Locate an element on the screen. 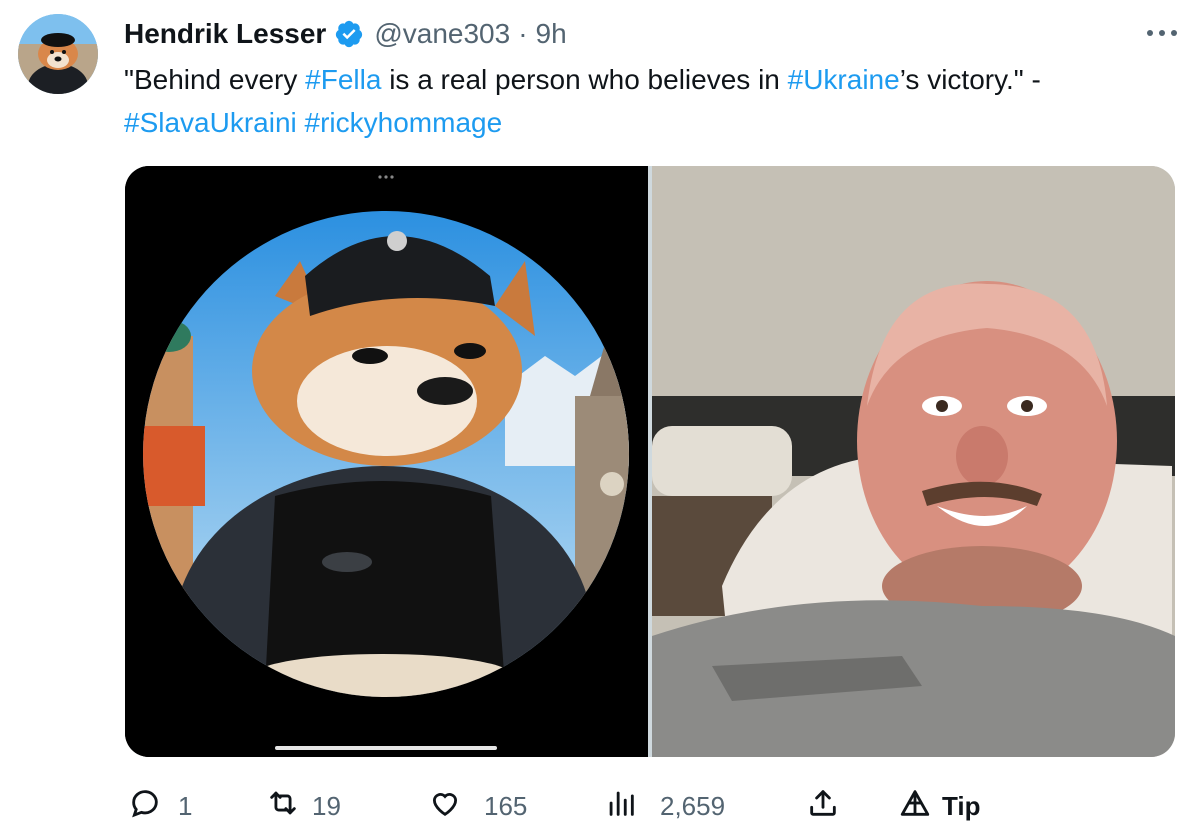  hashtag-link: #Ukraine is located at coordinates (844, 79).